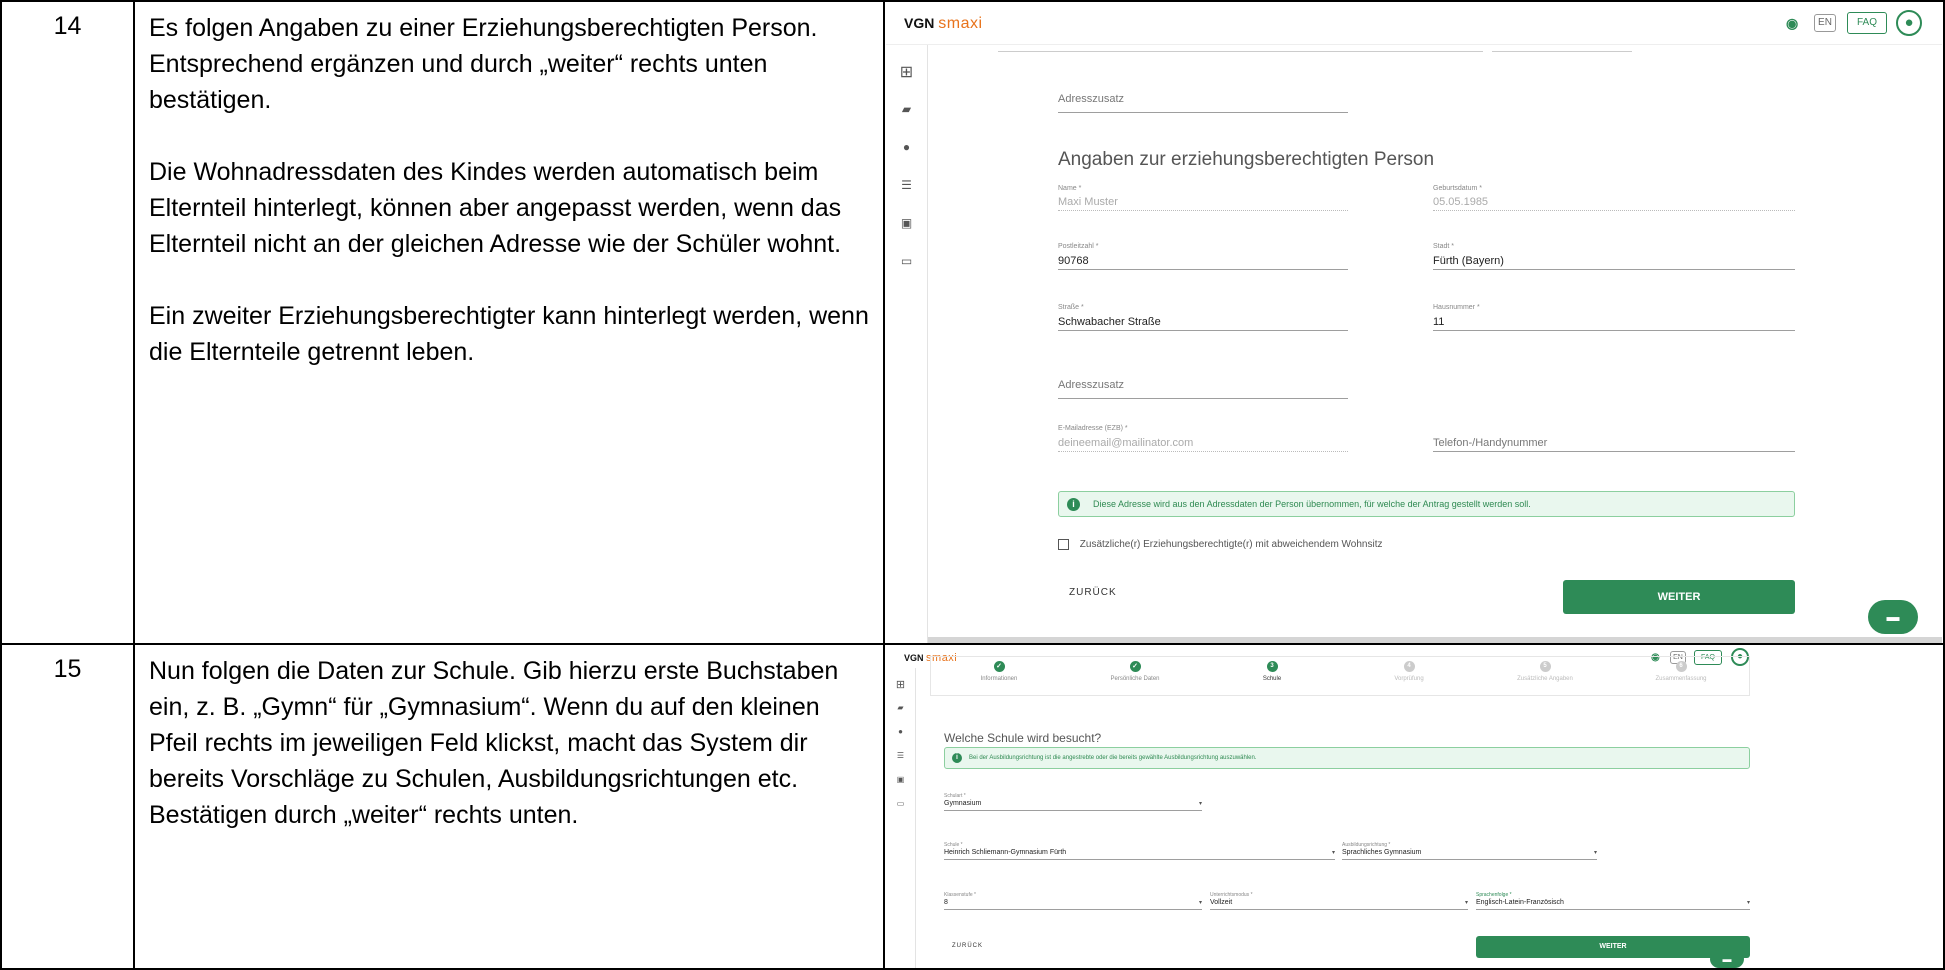 The image size is (1945, 970). I want to click on grade-level-select: Klassenstufe * 8 ▾, so click(1073, 901).